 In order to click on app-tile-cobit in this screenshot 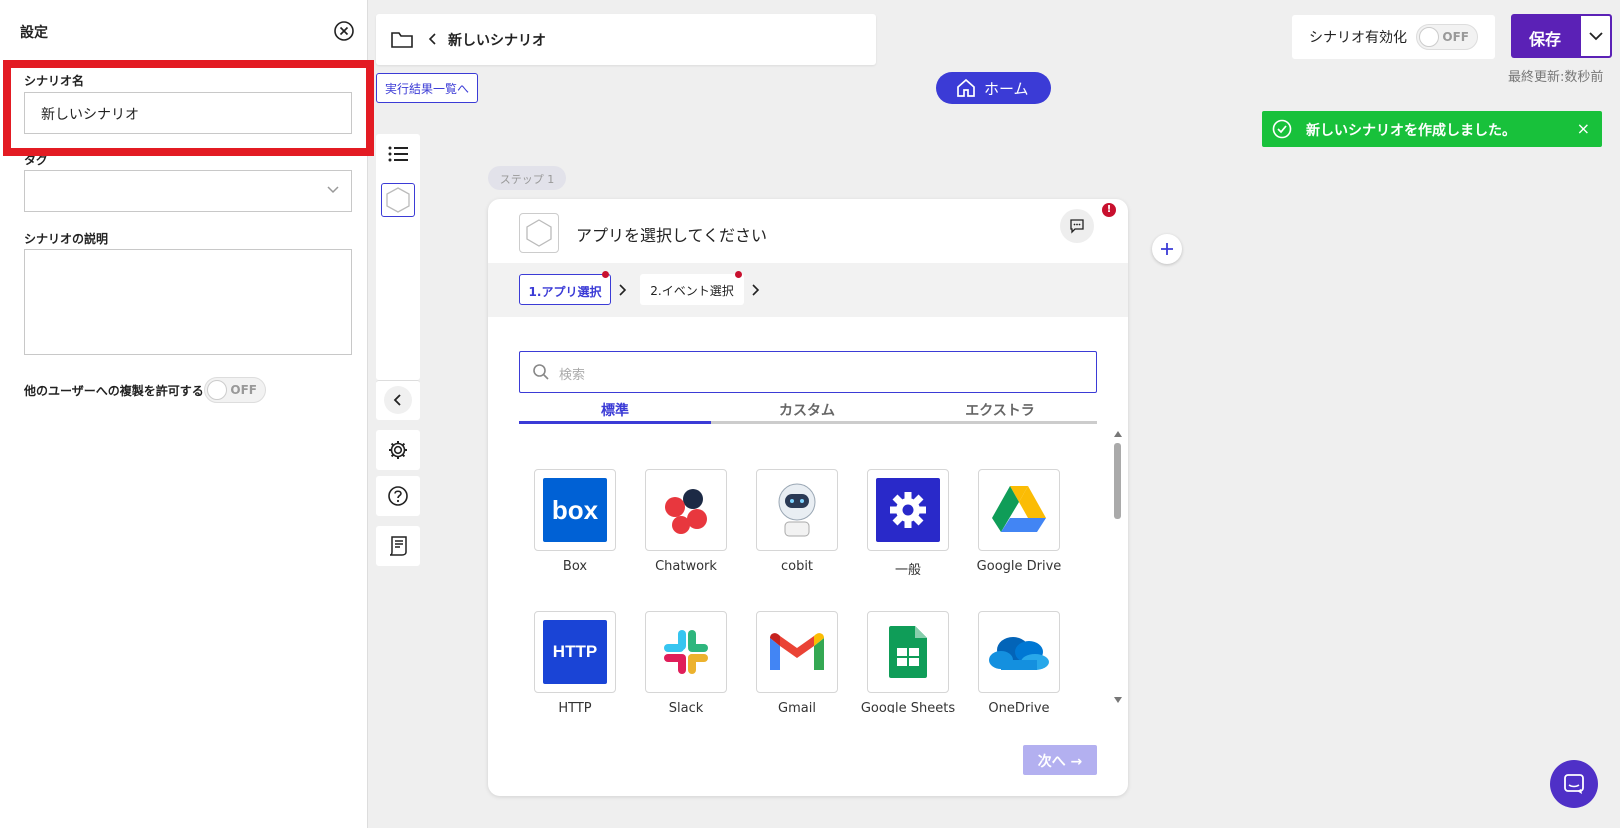, I will do `click(797, 510)`.